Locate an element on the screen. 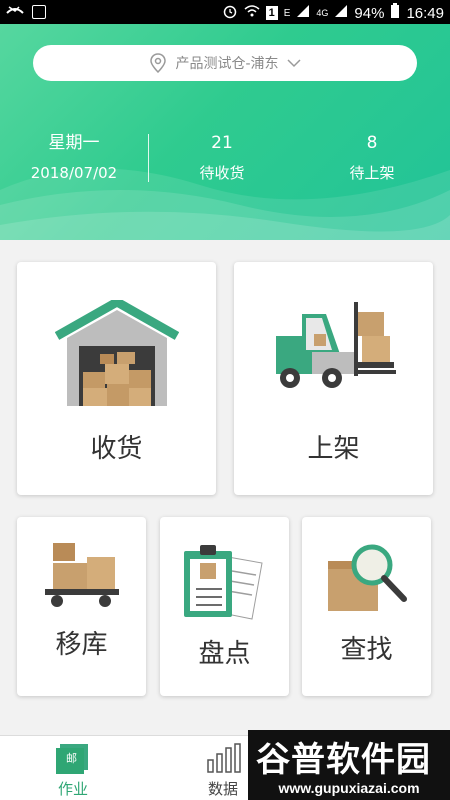  date: 2018/07/02 is located at coordinates (74, 173).